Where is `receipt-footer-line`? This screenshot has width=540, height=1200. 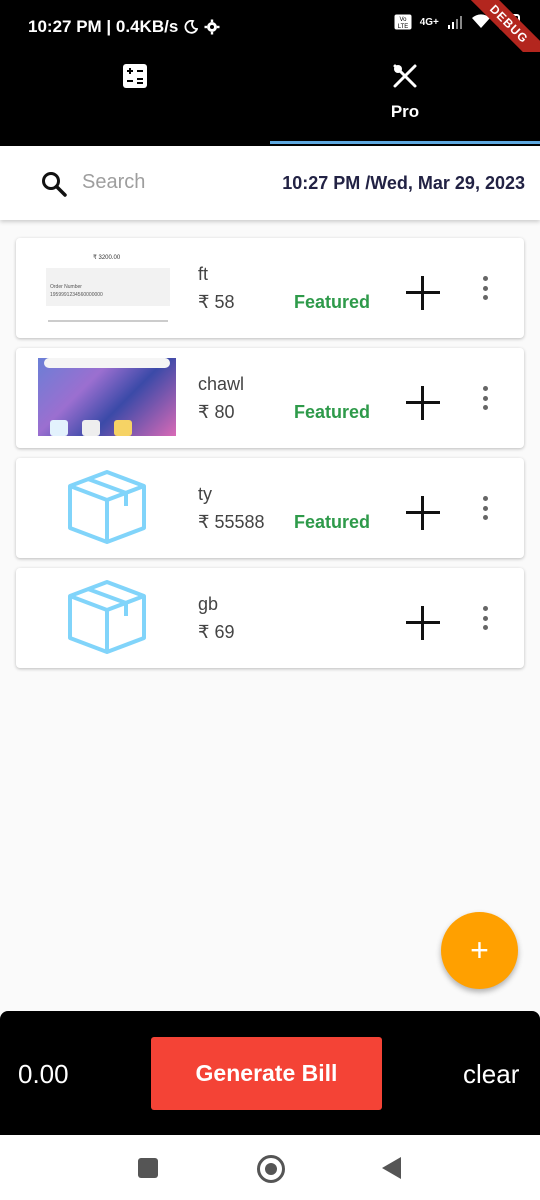
receipt-footer-line is located at coordinates (108, 321).